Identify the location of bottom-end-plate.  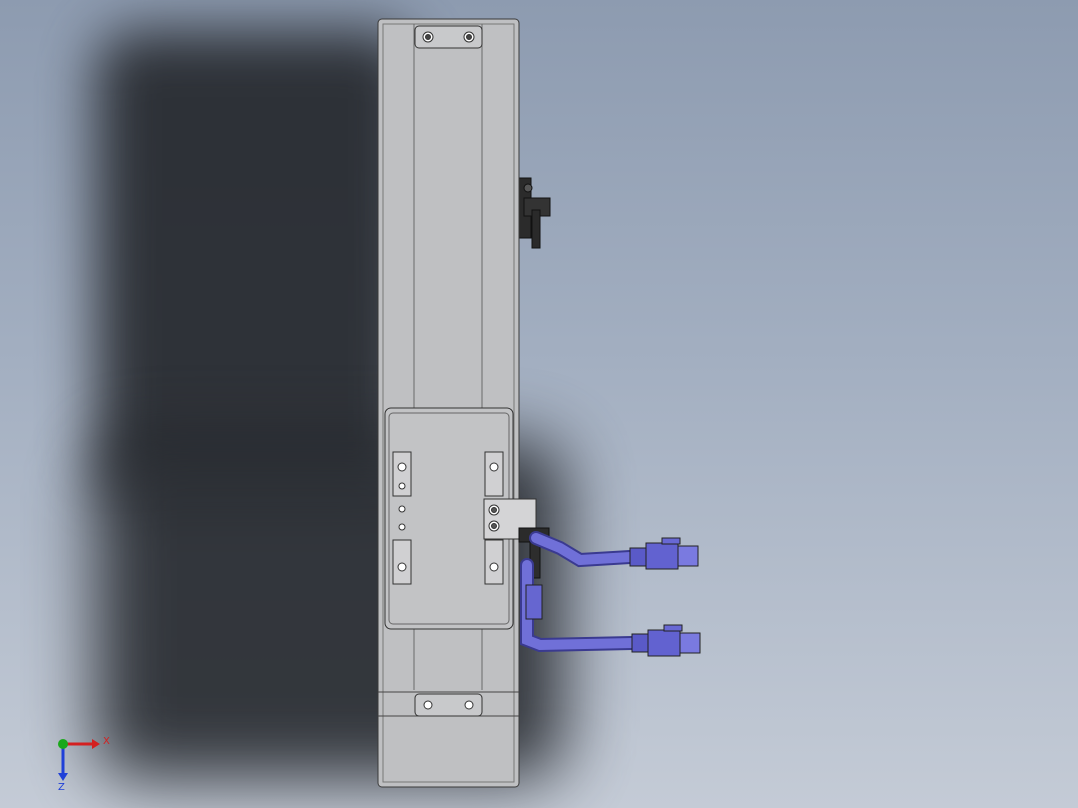
(448, 705).